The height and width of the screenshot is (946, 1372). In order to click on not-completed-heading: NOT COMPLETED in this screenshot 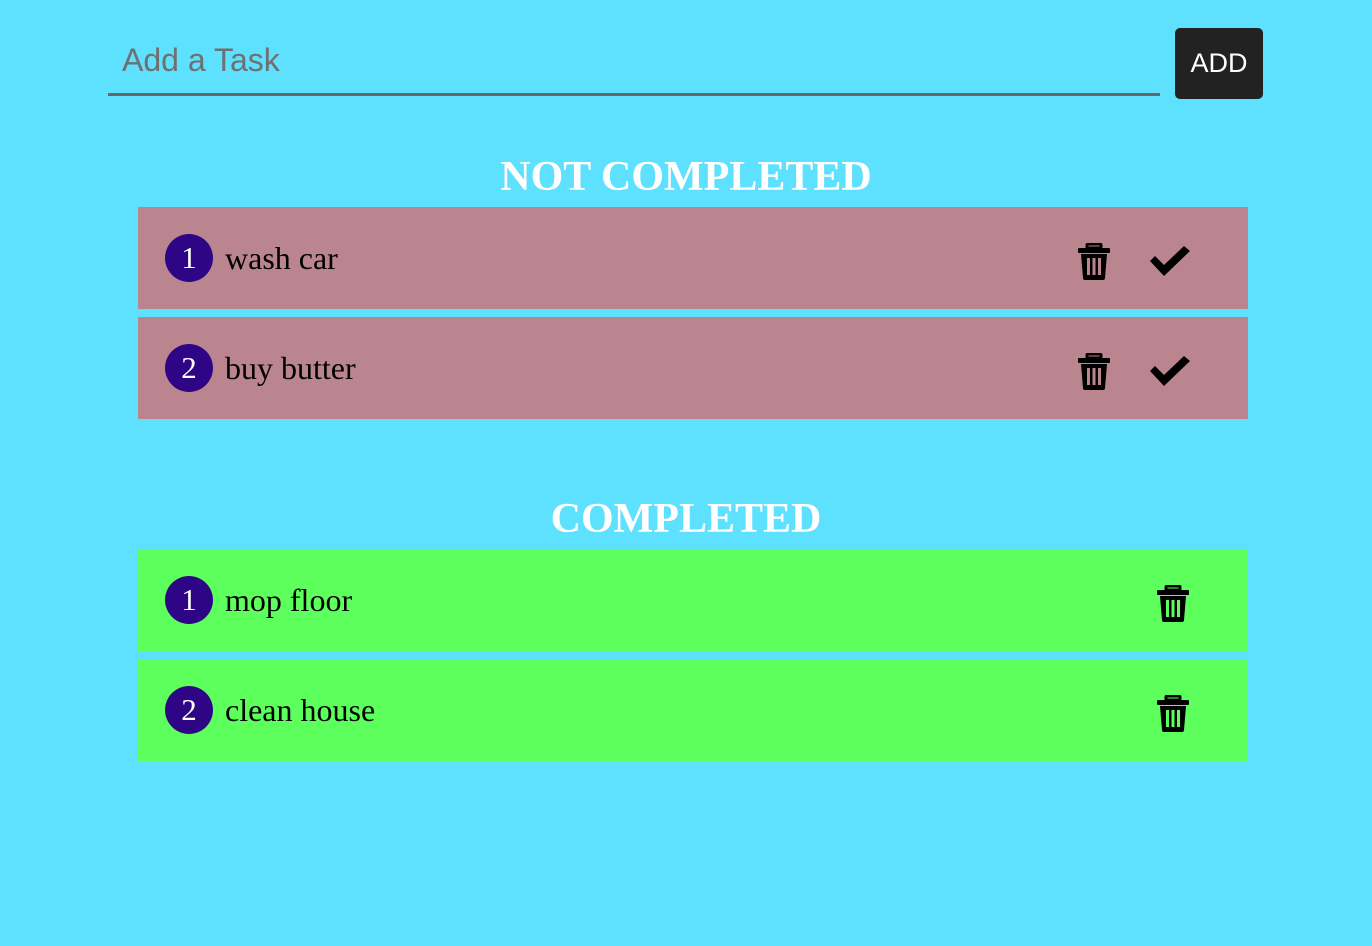, I will do `click(686, 177)`.